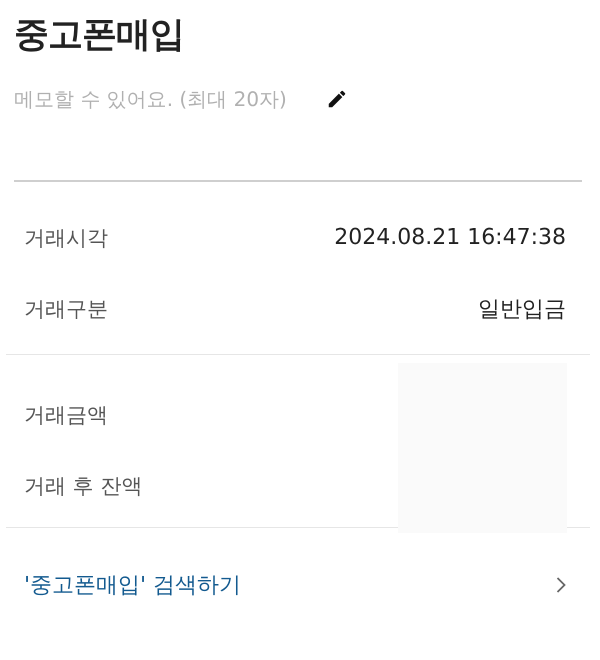 The width and height of the screenshot is (600, 660). What do you see at coordinates (522, 310) in the screenshot?
I see `detail-value: 일반입금` at bounding box center [522, 310].